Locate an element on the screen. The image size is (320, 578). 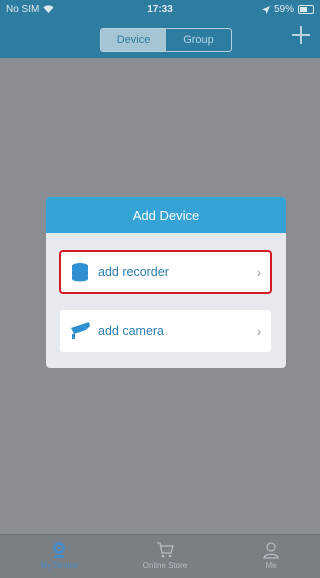
battery-icon is located at coordinates (306, 9).